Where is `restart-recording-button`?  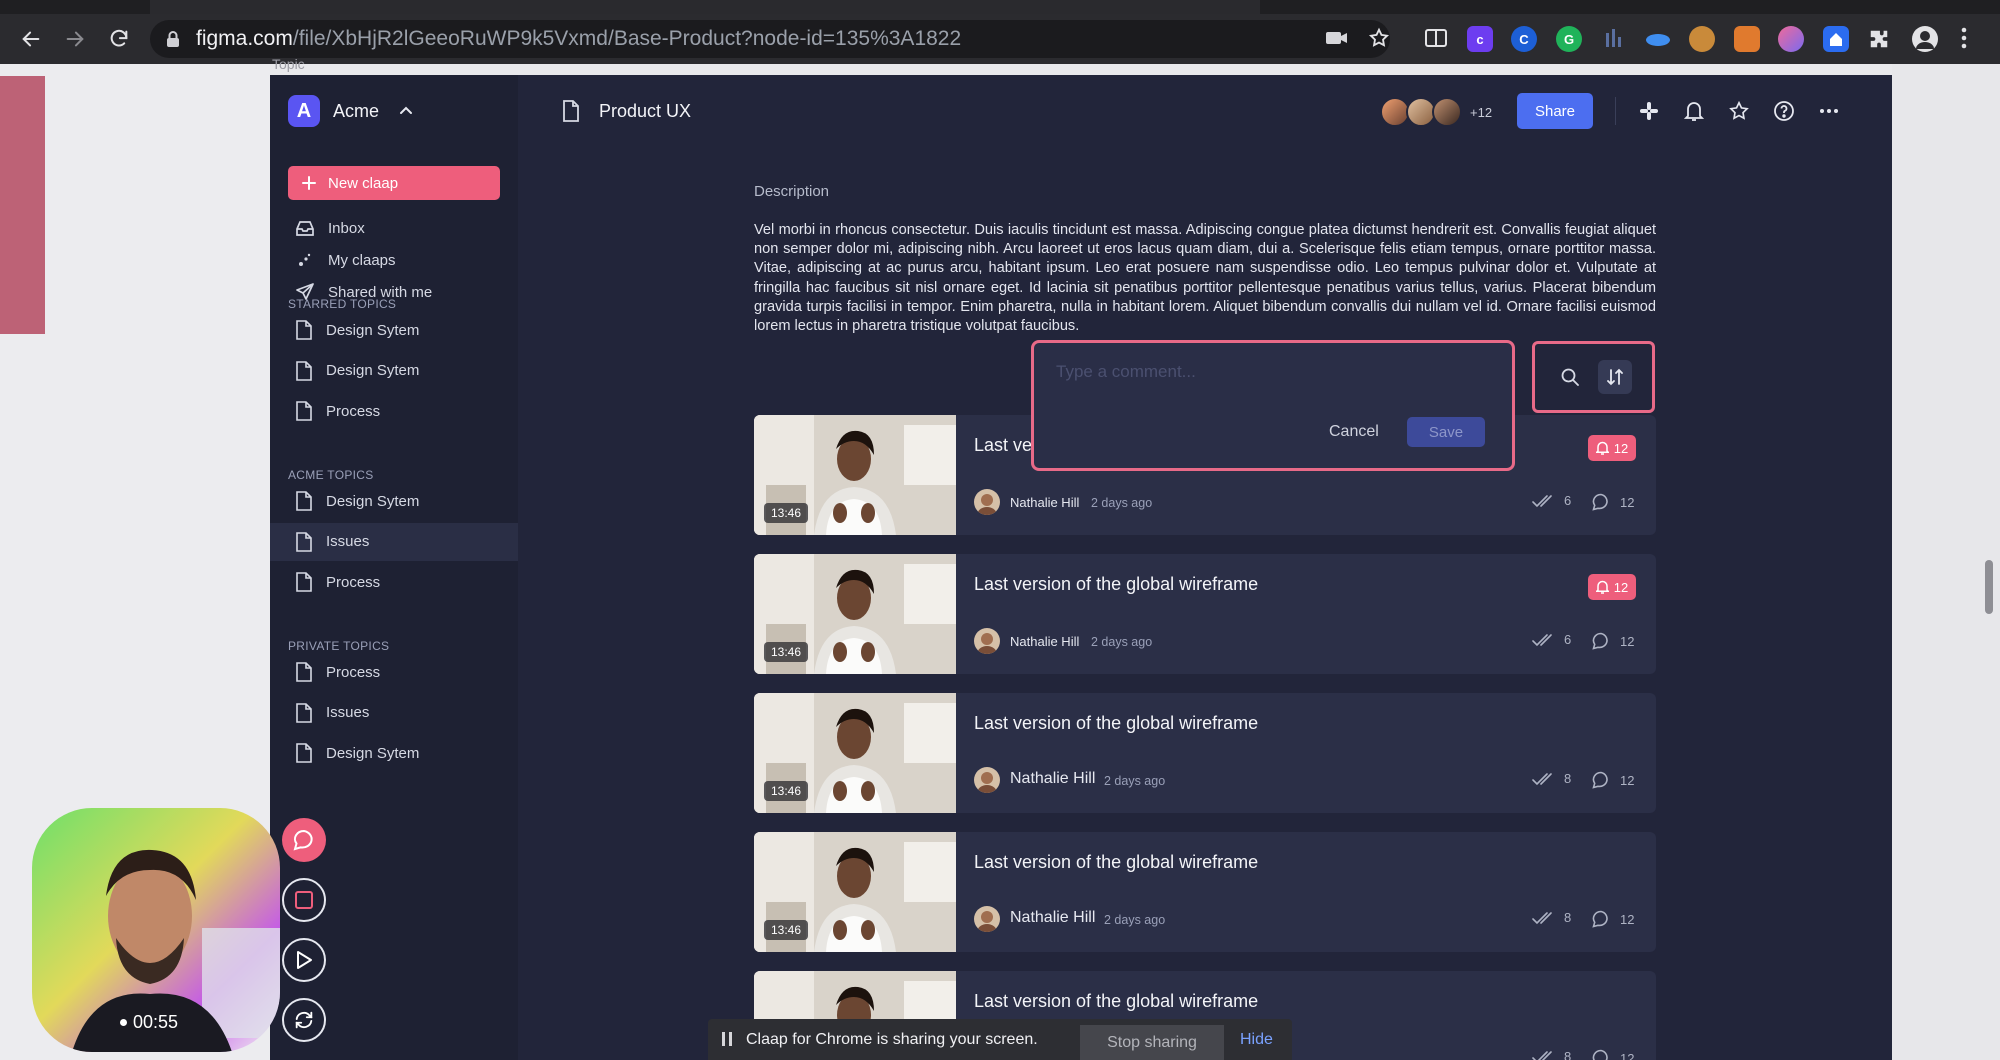 restart-recording-button is located at coordinates (304, 1020).